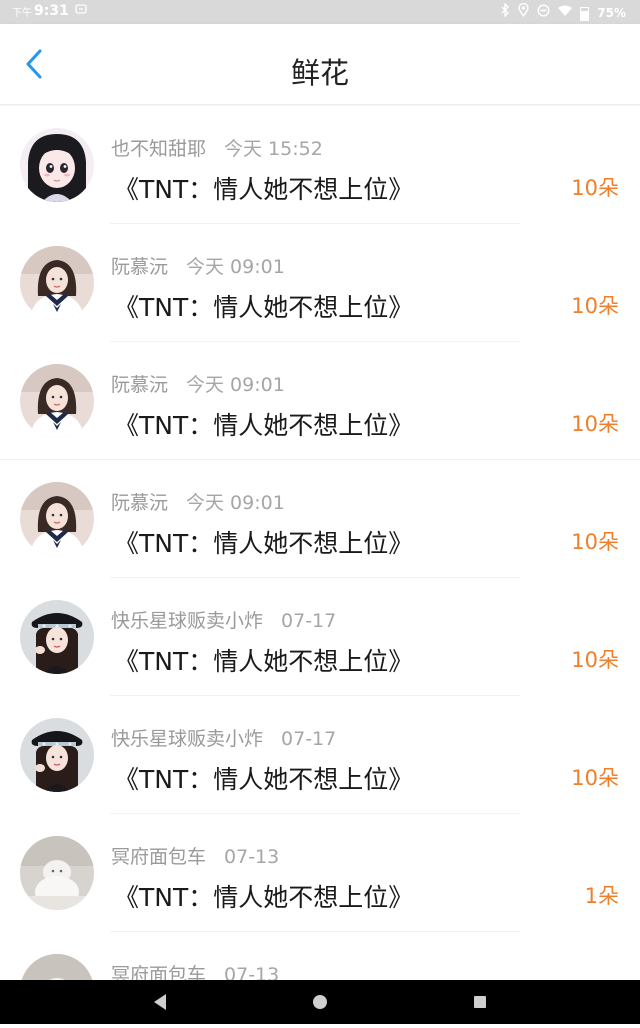 The height and width of the screenshot is (1028, 640). I want to click on nav-recents-icon, so click(480, 1002).